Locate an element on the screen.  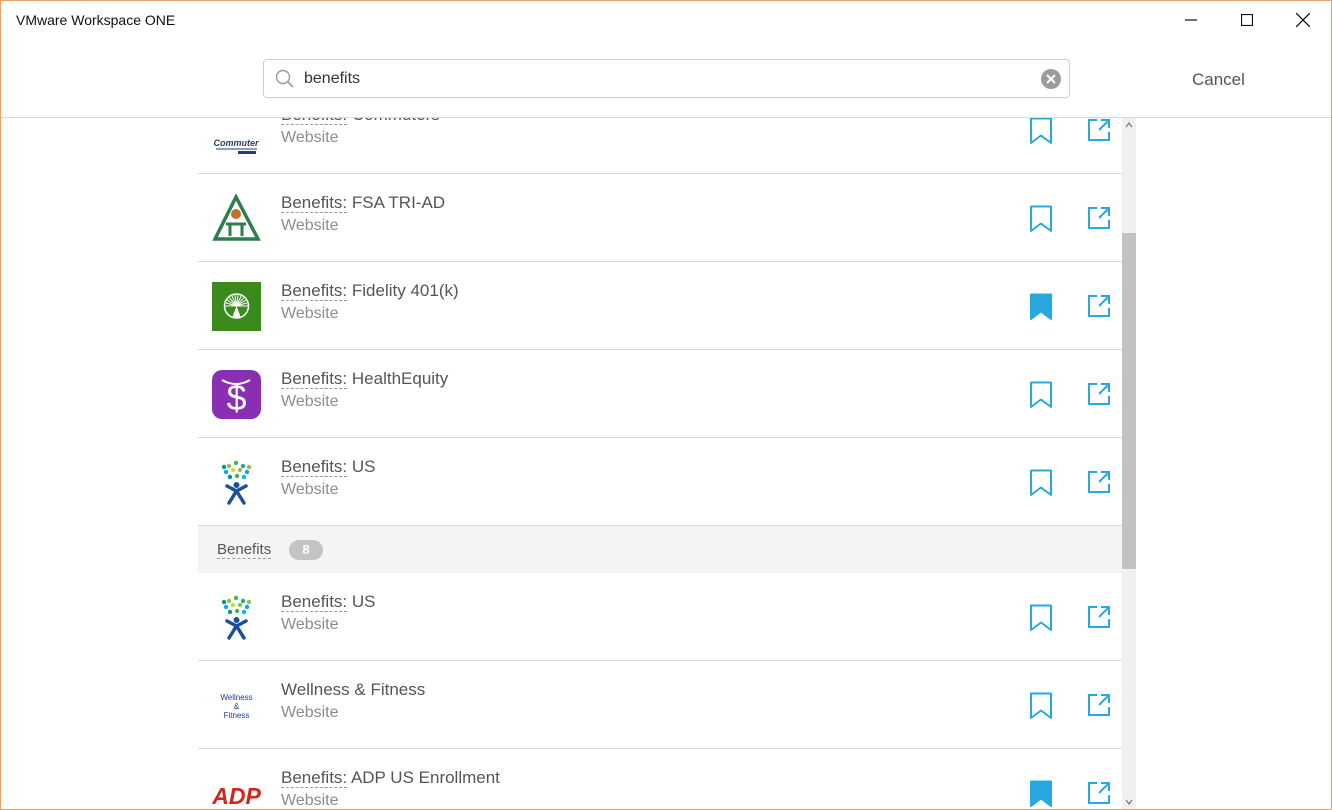
scroll-up-icon is located at coordinates (1129, 125).